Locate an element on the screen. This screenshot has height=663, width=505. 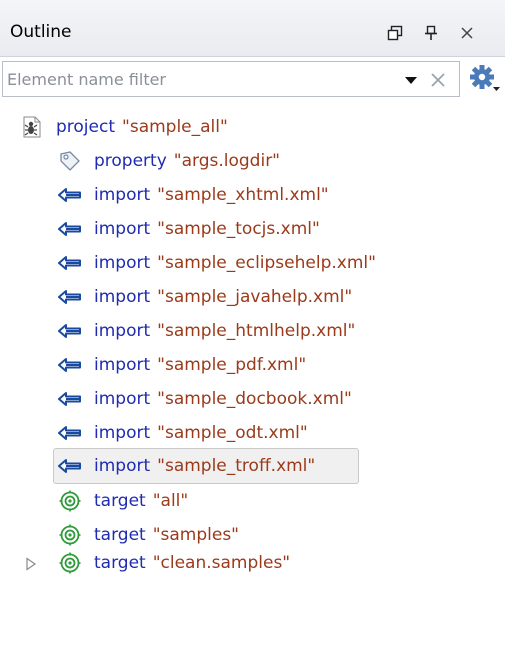
property-tag-icon is located at coordinates (70, 161).